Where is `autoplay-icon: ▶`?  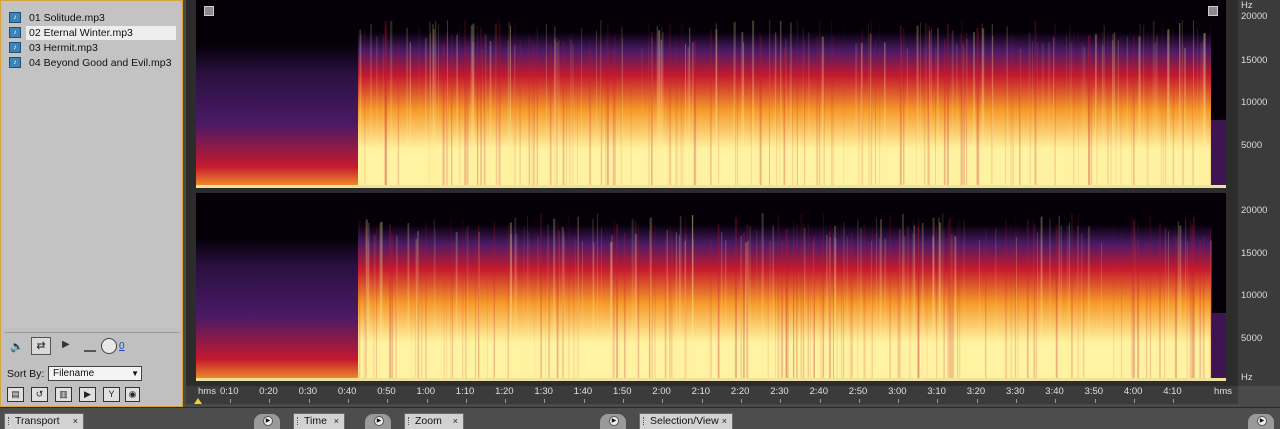
autoplay-icon: ▶ is located at coordinates (87, 394).